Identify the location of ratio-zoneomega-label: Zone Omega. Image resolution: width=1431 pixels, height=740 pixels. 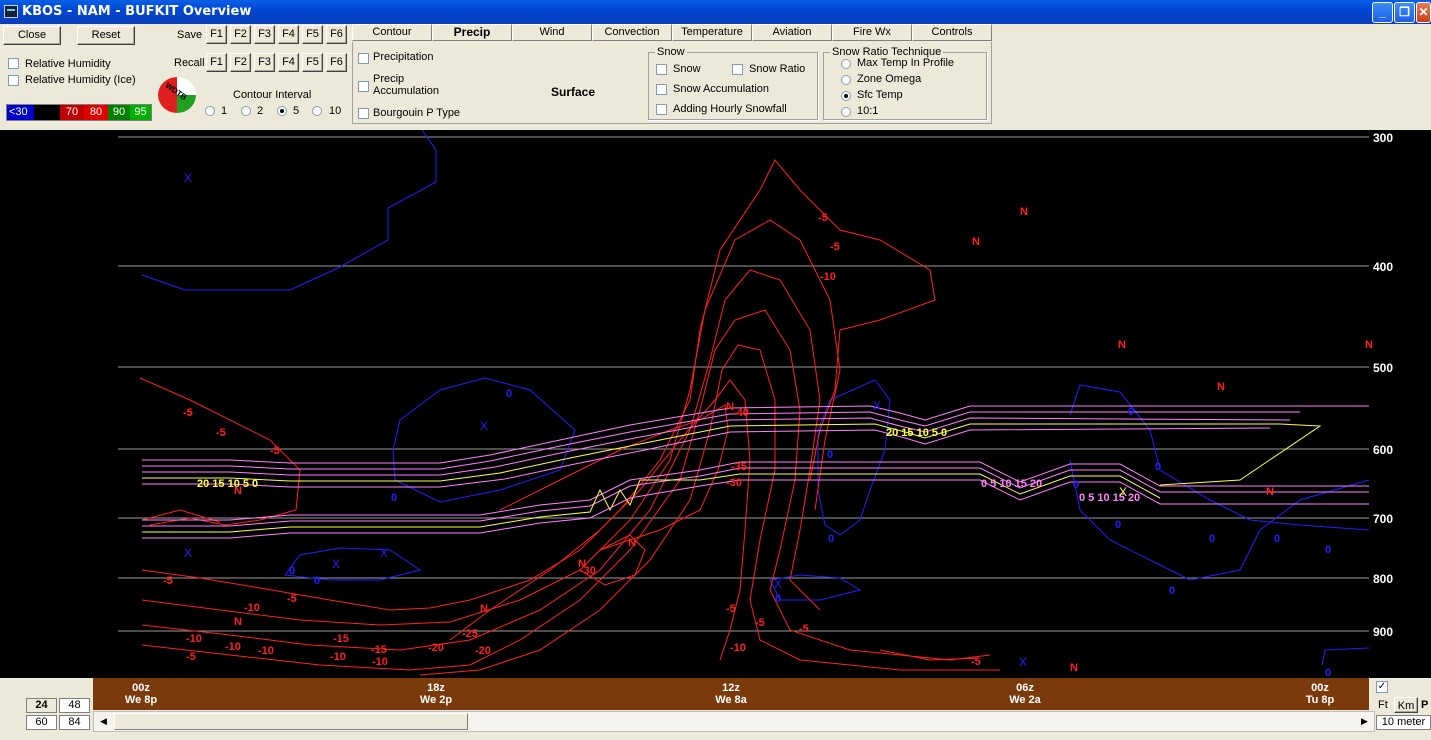
(889, 79).